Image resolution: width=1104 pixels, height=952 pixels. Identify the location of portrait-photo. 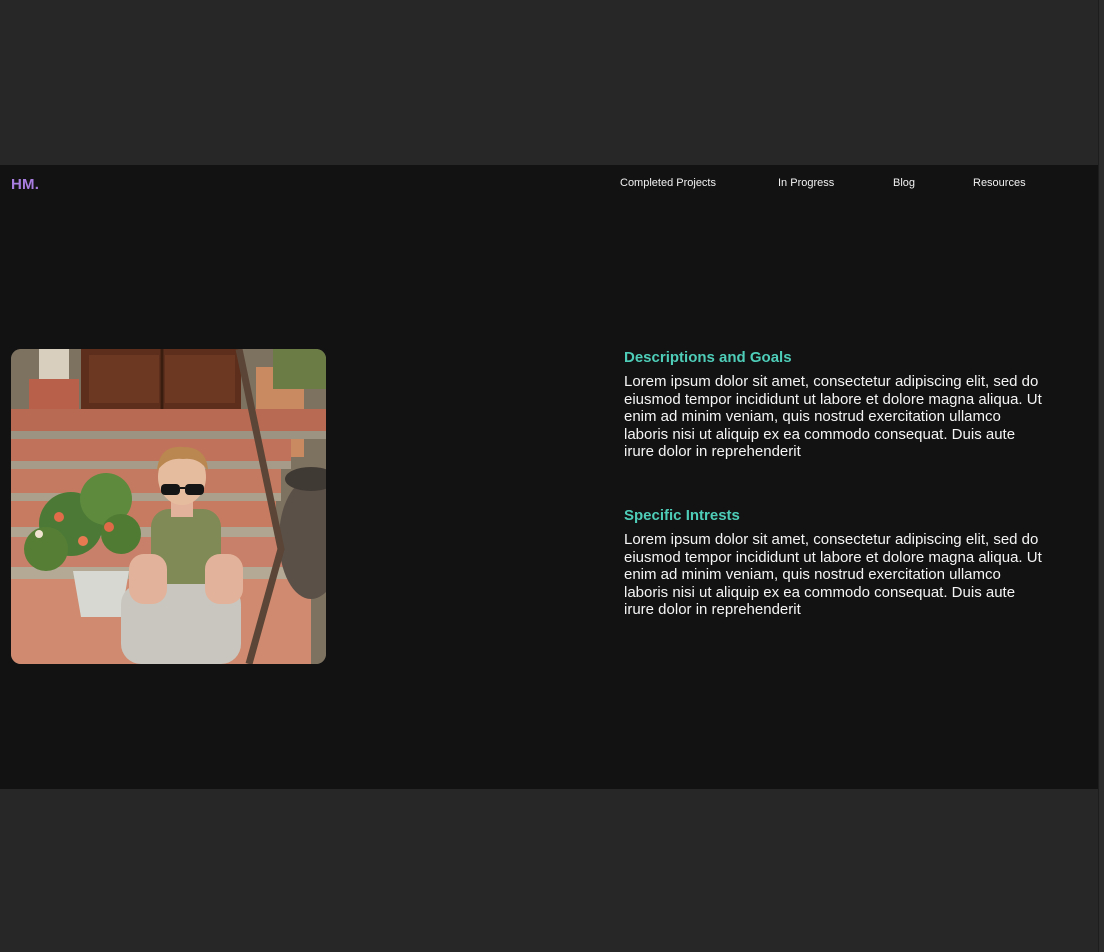
(168, 506).